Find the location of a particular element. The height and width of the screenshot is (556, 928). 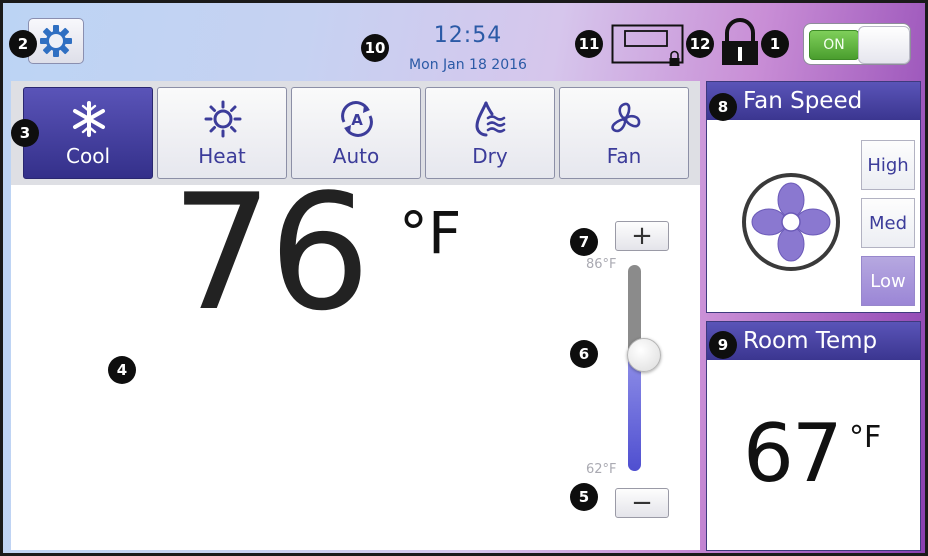

room-temp-panel: Room Temp 67 °F is located at coordinates (813, 436).